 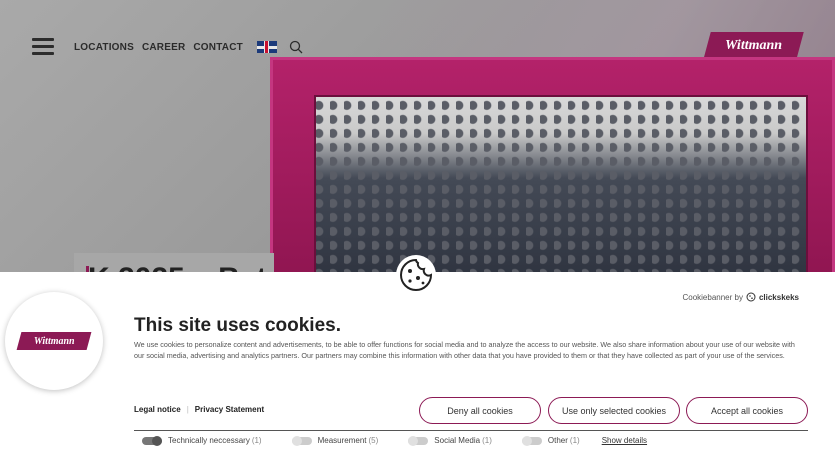 What do you see at coordinates (740, 297) in the screenshot?
I see `powered-by: Cookiebanner by clickskeks` at bounding box center [740, 297].